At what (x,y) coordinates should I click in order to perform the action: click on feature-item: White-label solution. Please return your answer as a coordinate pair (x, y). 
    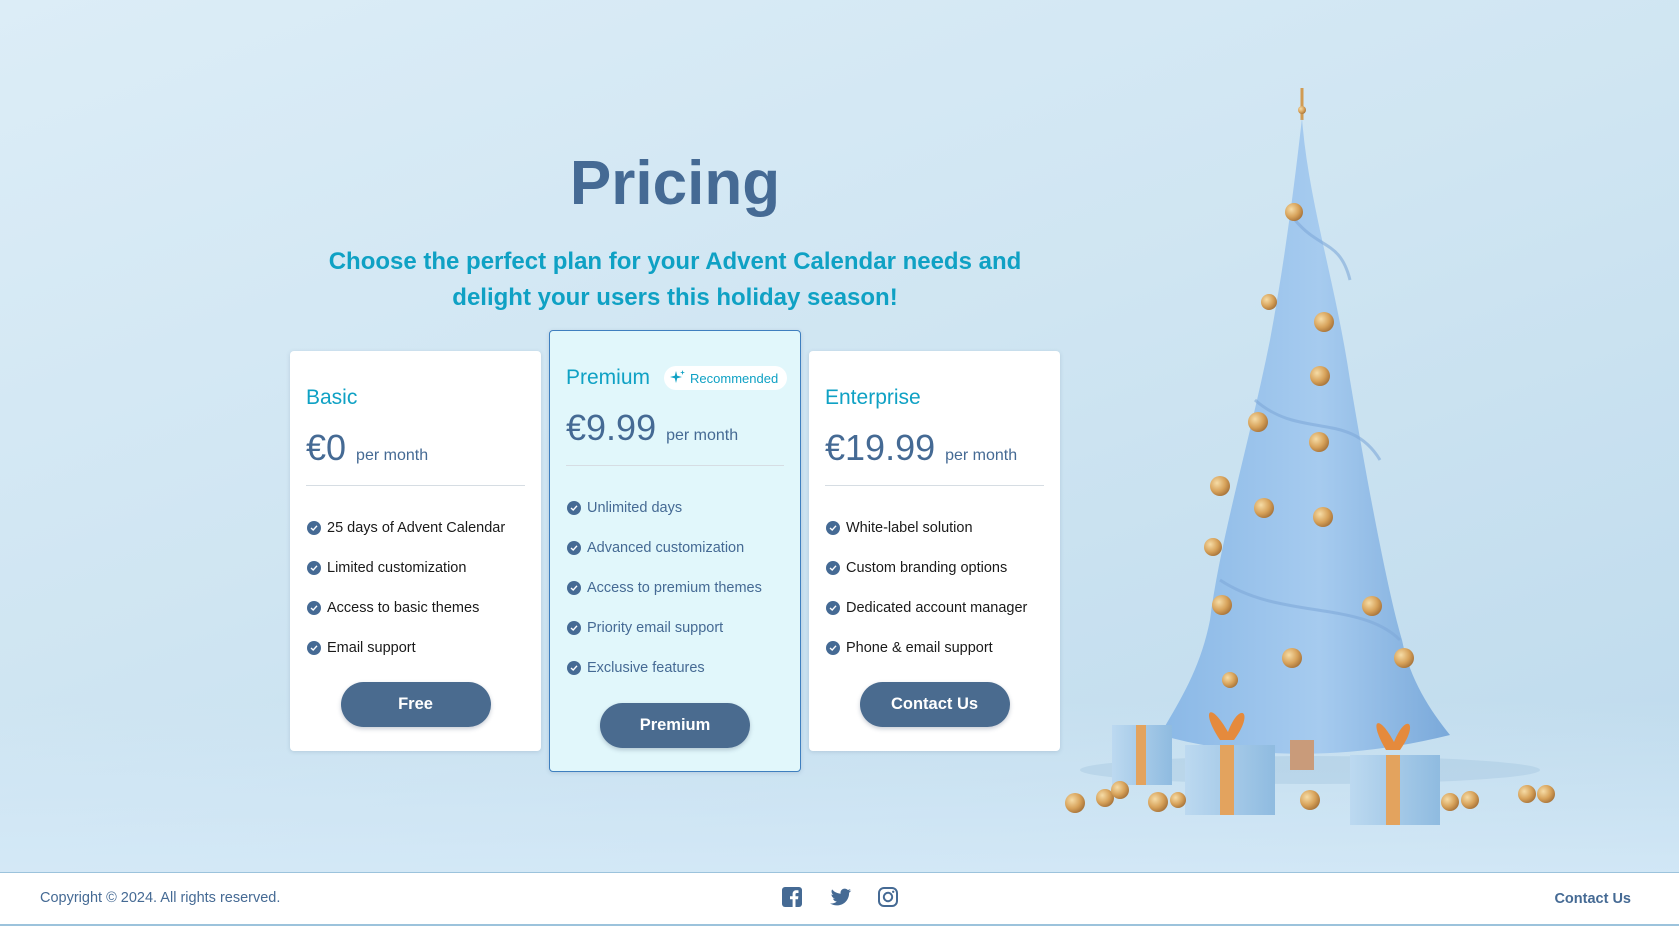
    Looking at the image, I should click on (934, 528).